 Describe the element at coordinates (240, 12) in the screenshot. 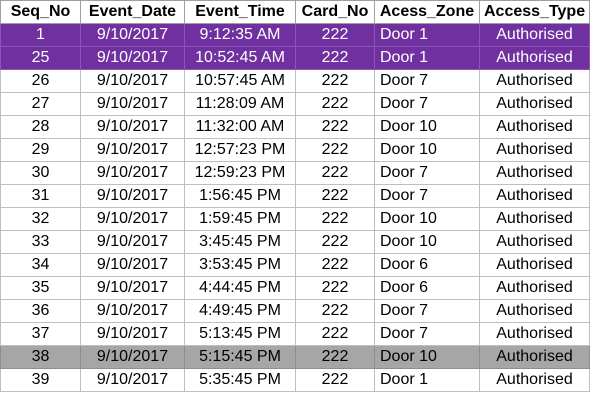

I see `header-event-time: Event_Time` at that location.